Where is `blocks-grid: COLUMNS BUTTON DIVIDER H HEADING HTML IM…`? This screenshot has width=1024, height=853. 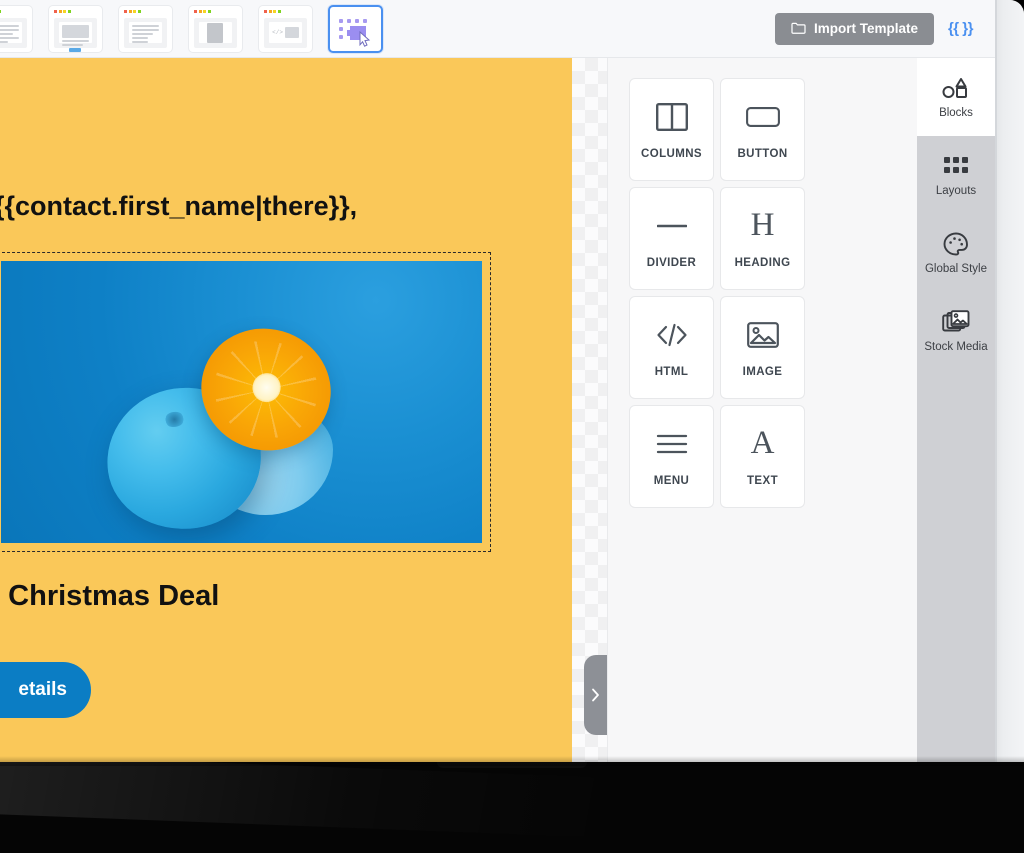 blocks-grid: COLUMNS BUTTON DIVIDER H HEADING HTML IM… is located at coordinates (746, 283).